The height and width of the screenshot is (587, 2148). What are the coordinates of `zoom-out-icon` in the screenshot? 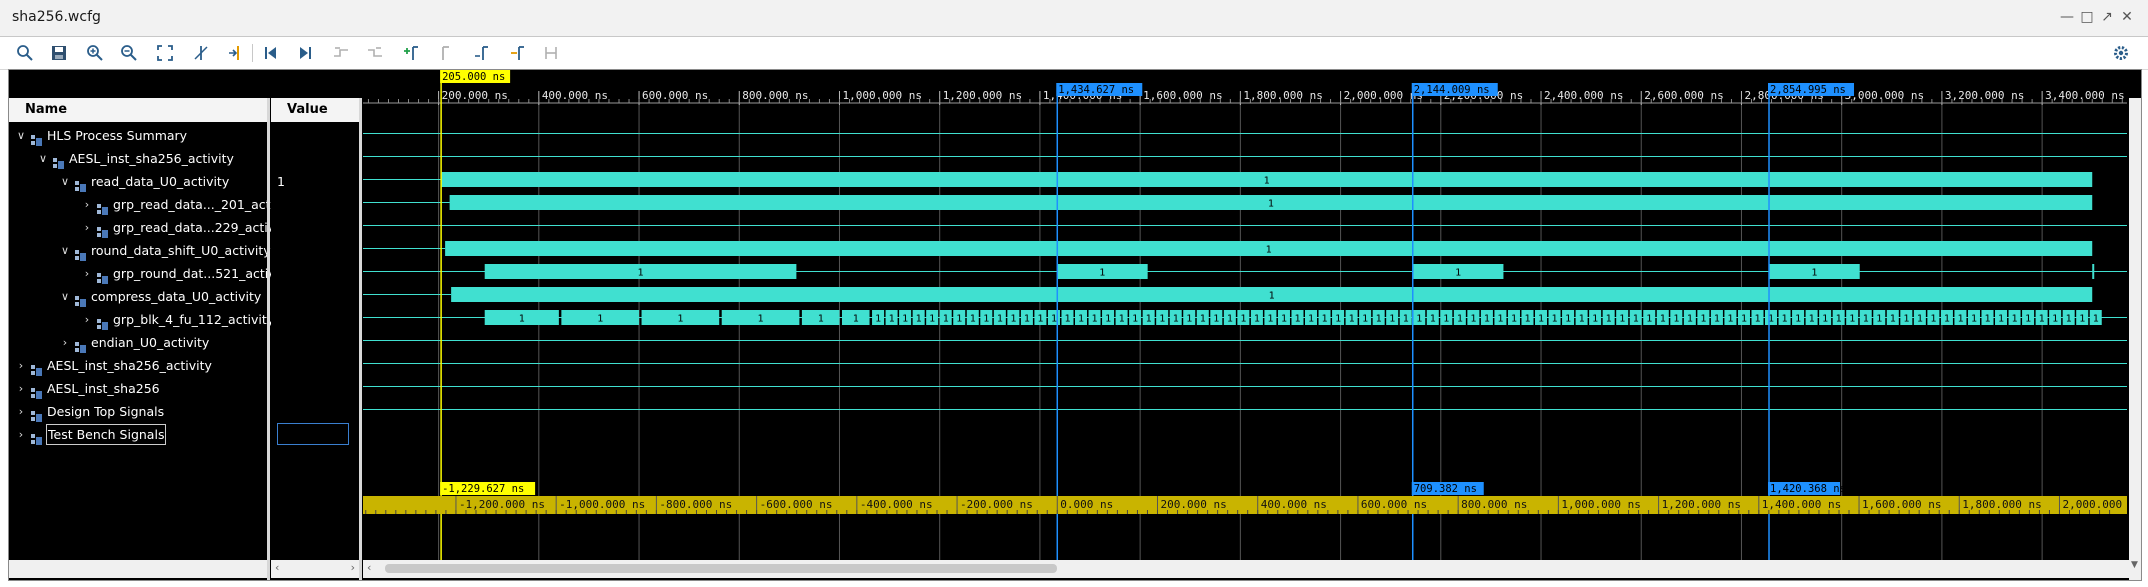 It's located at (129, 53).